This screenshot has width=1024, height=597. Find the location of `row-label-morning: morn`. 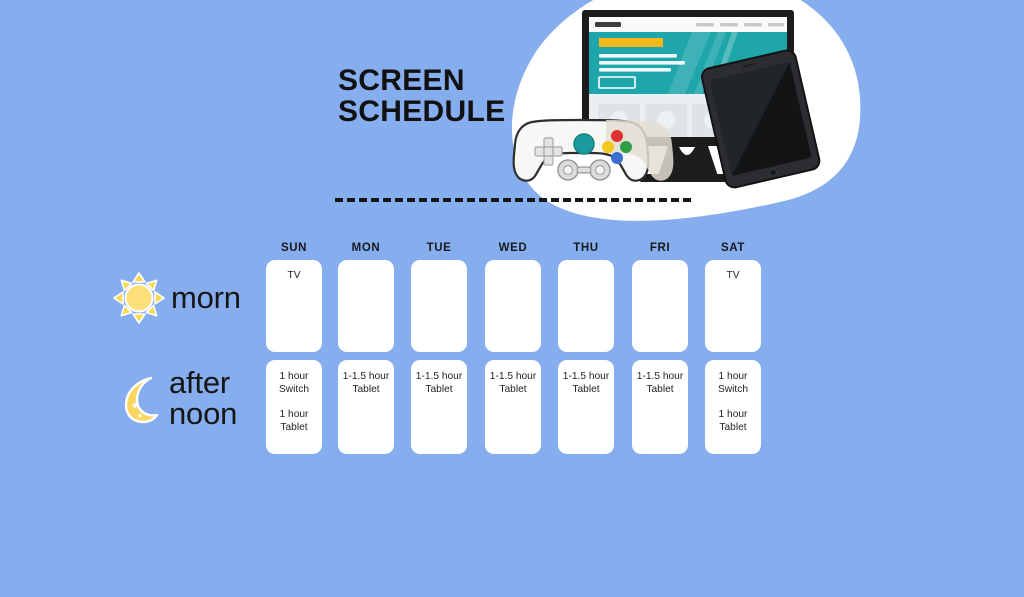

row-label-morning: morn is located at coordinates (176, 298).